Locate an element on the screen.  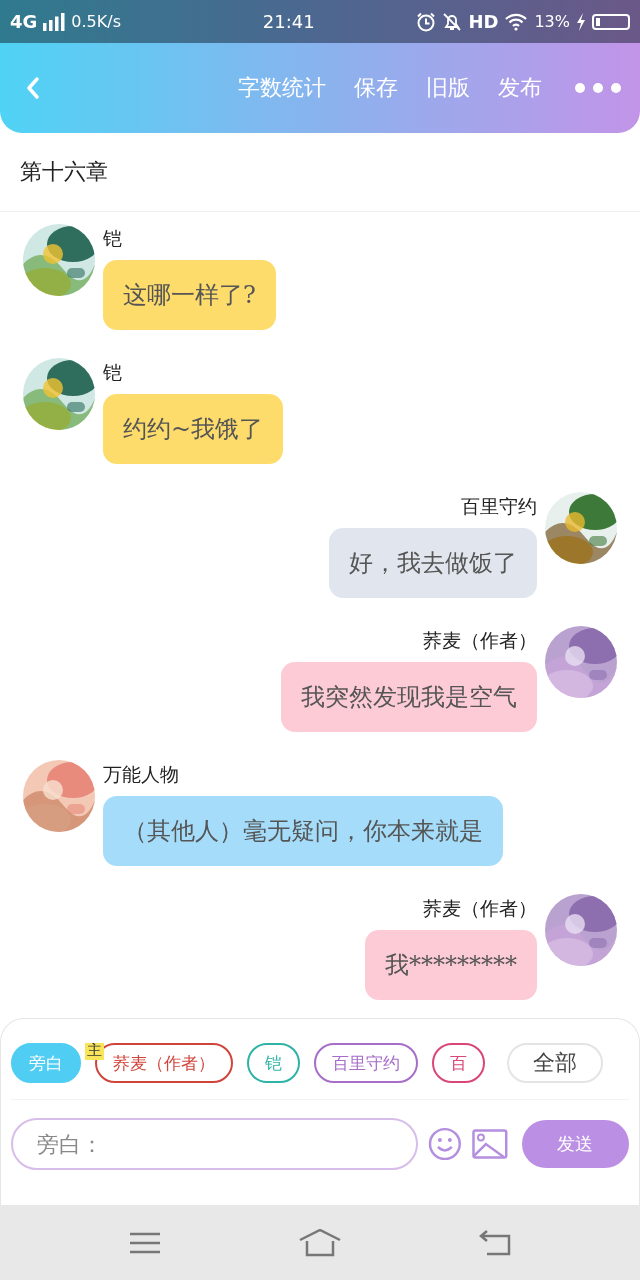
message-bubble: 这哪一样了? is located at coordinates (189, 295).